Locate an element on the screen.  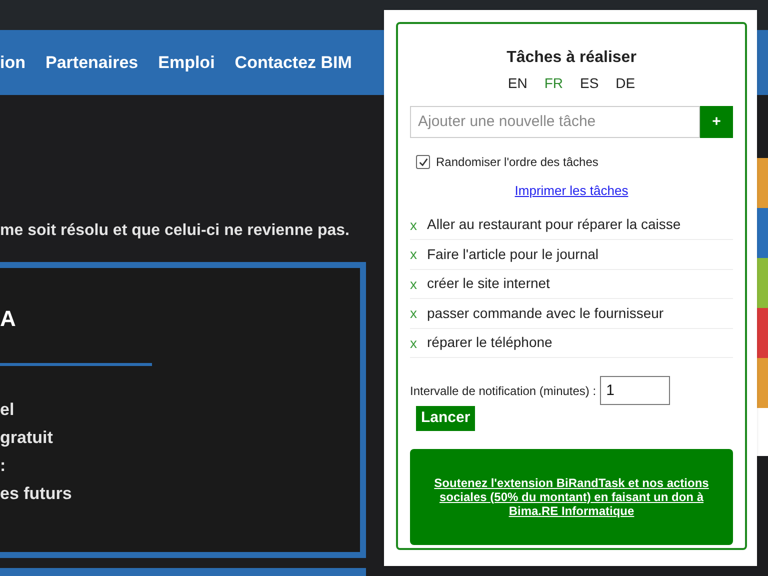
checkmark-icon is located at coordinates (423, 162).